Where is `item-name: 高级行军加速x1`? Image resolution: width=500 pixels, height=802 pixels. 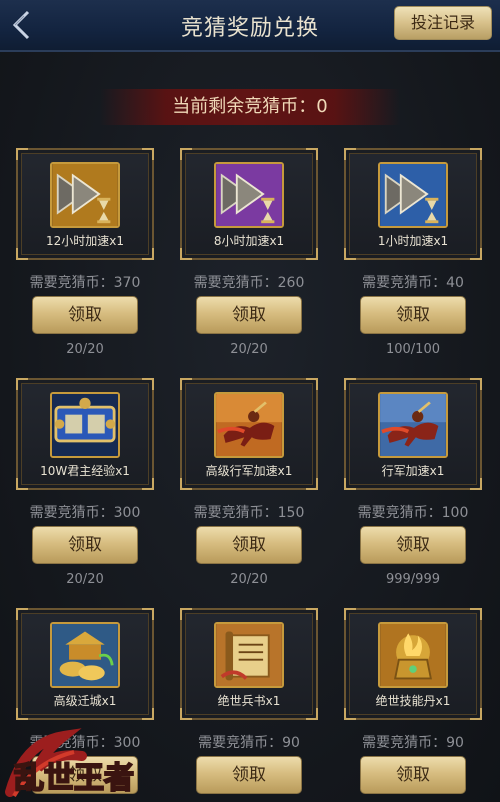
item-name: 高级行军加速x1 is located at coordinates (249, 471).